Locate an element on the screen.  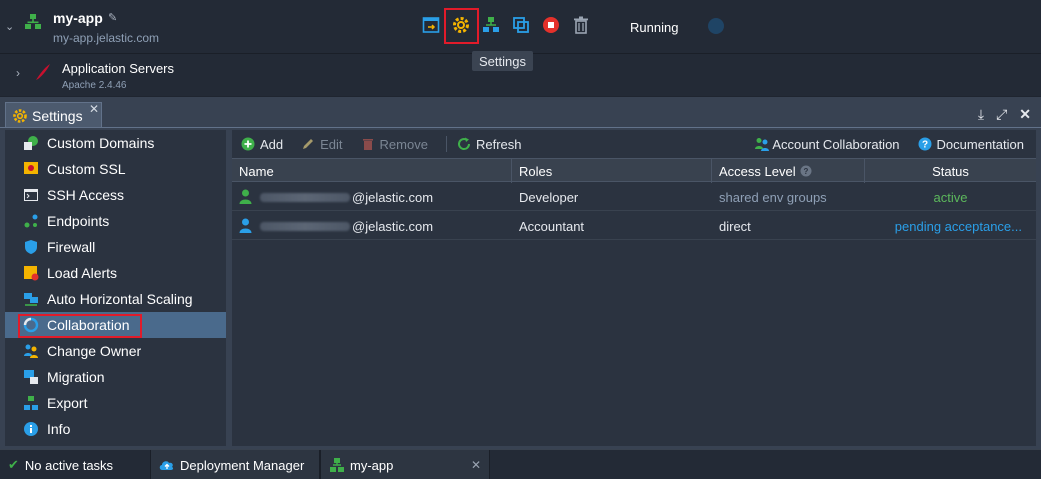
collaboration-icon is located at coordinates (31, 325).